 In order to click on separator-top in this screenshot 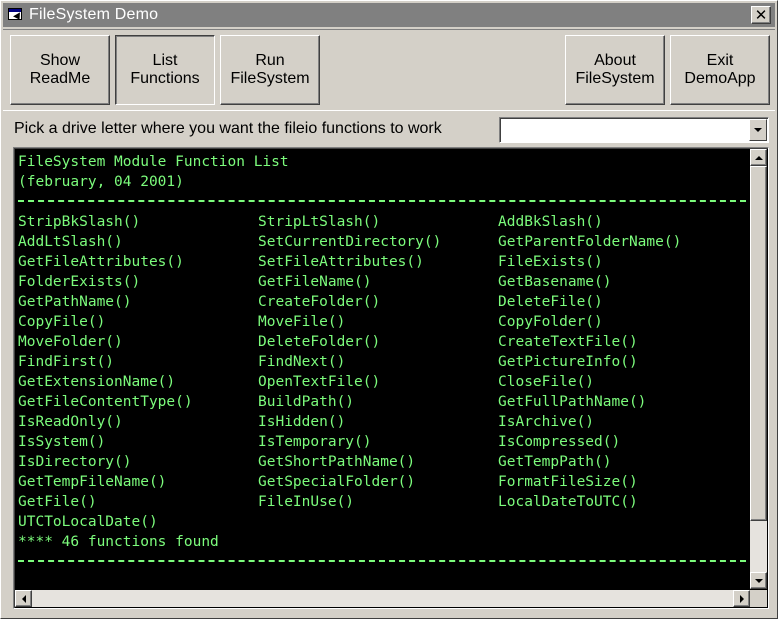, I will do `click(382, 201)`.